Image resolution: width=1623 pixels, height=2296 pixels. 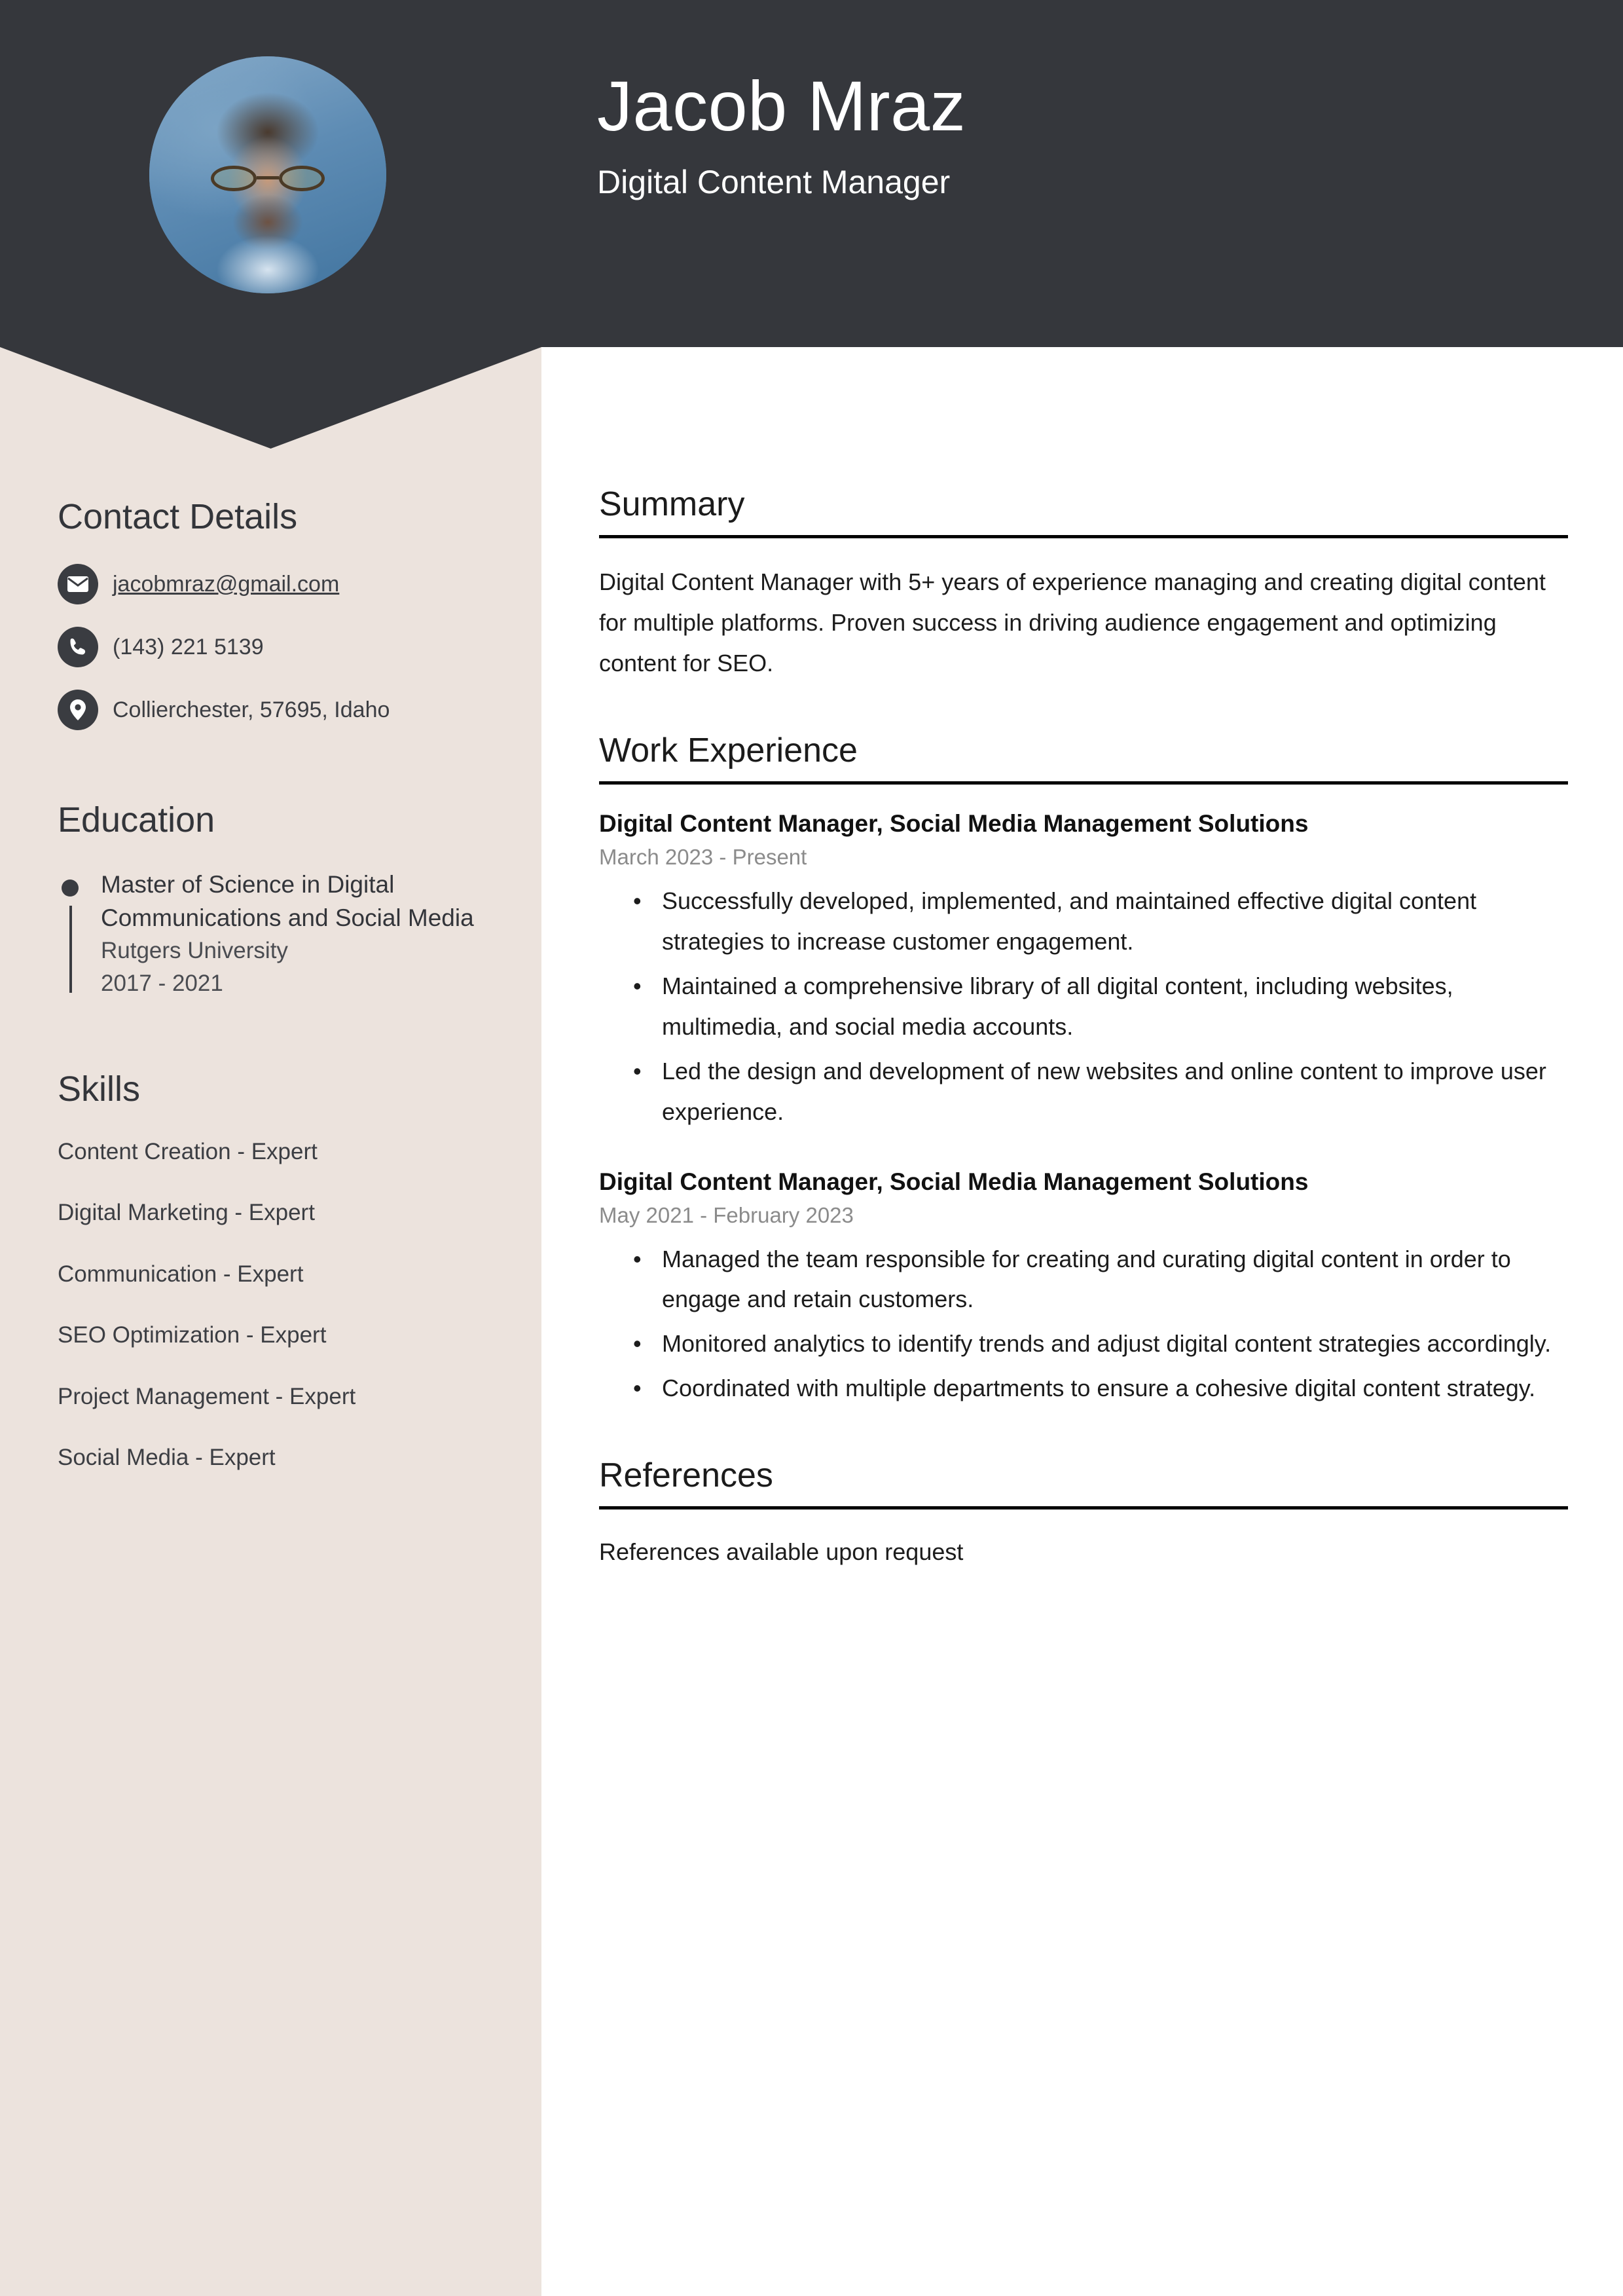 I want to click on list-item: Content Creation - Expert, so click(x=188, y=1151).